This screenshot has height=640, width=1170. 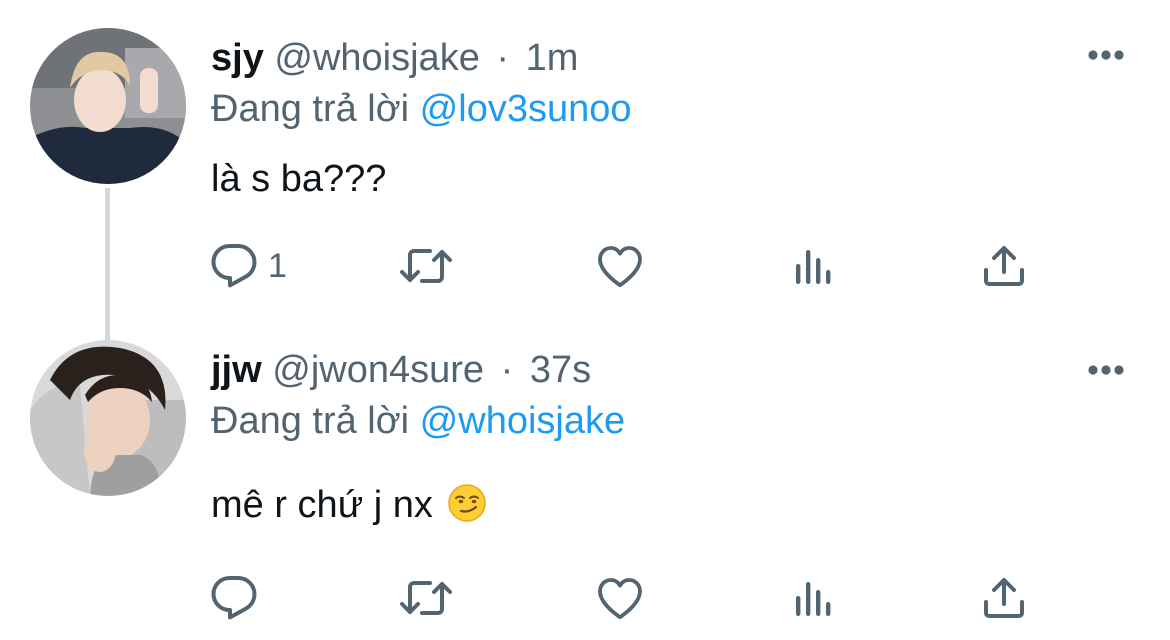 What do you see at coordinates (322, 505) in the screenshot?
I see `tweet-text: mê r chứ j nx` at bounding box center [322, 505].